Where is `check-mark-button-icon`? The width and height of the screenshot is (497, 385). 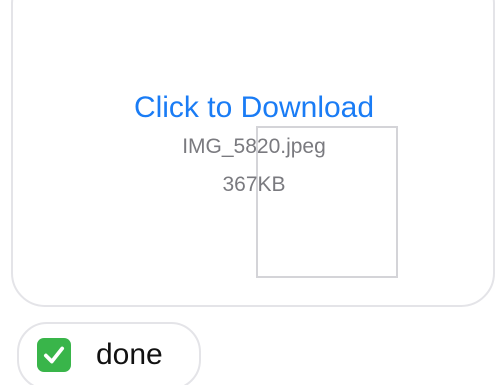
check-mark-button-icon is located at coordinates (54, 355).